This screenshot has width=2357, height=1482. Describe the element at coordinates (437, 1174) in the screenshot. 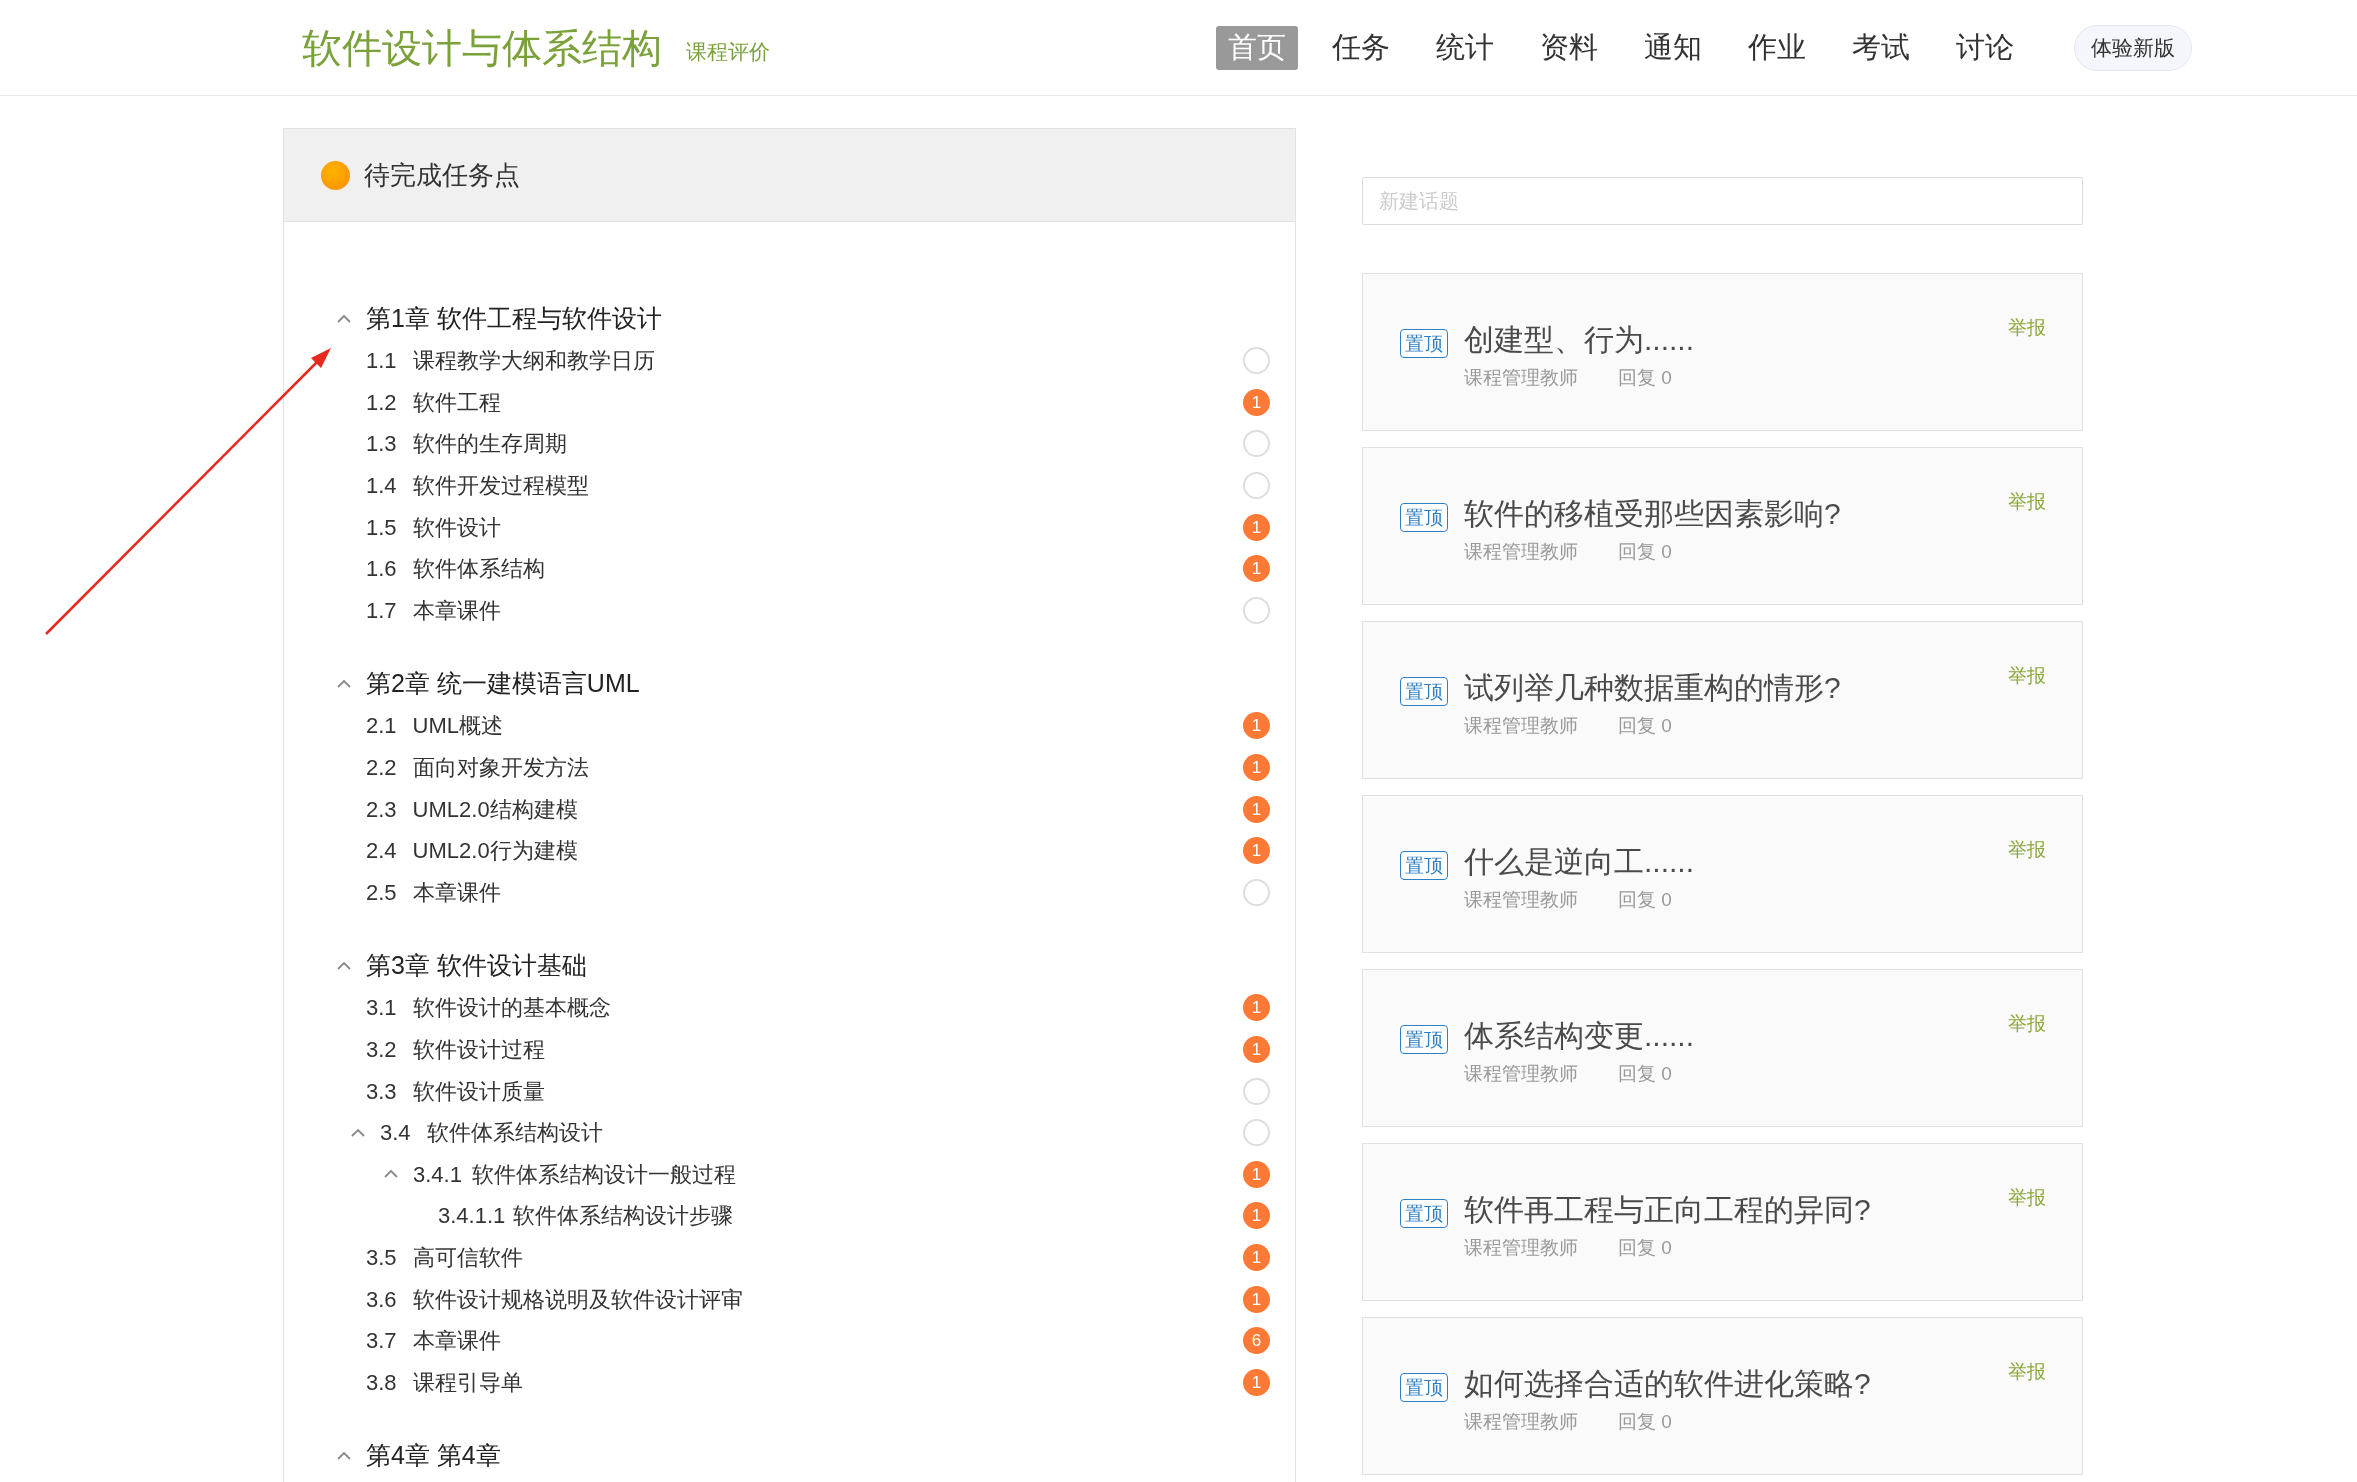

I see `section-number: 3.4.1` at that location.